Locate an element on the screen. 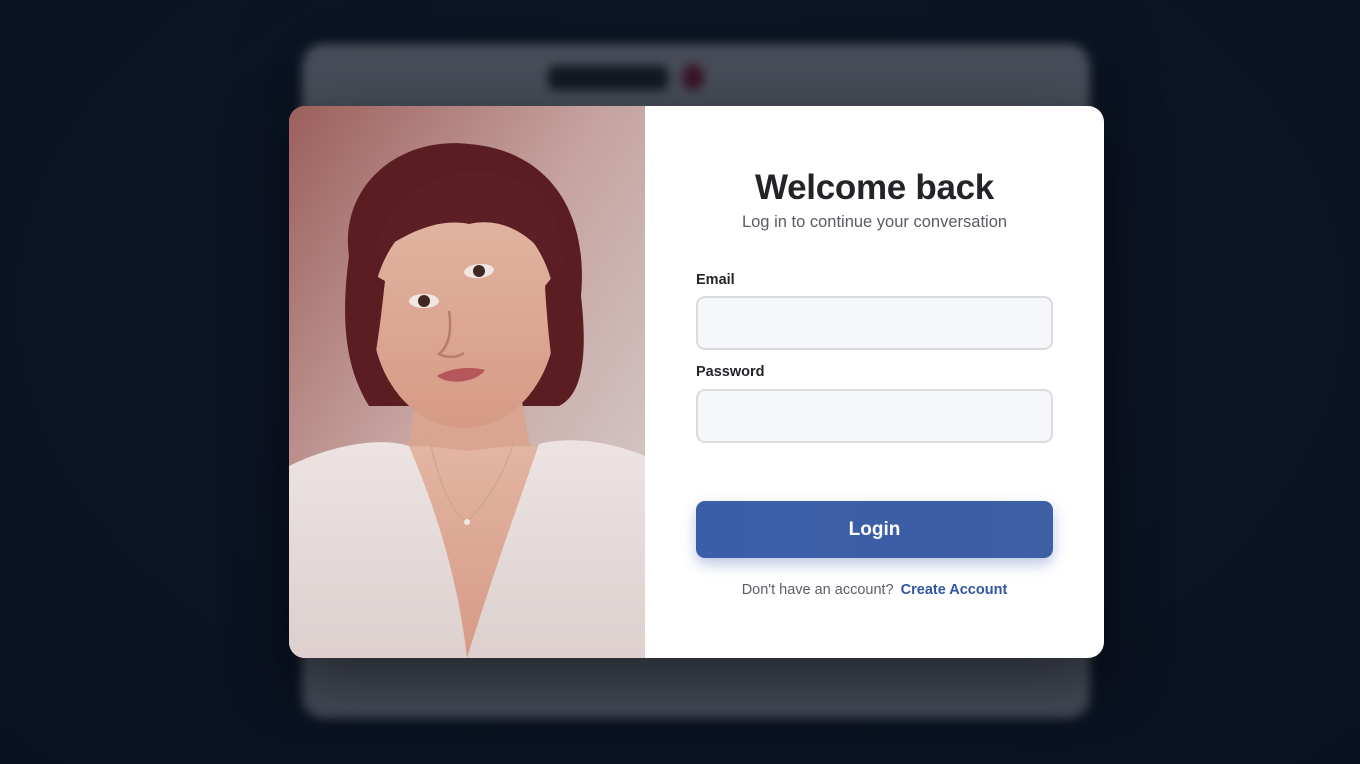 The height and width of the screenshot is (764, 1360). email-label: Email is located at coordinates (715, 280).